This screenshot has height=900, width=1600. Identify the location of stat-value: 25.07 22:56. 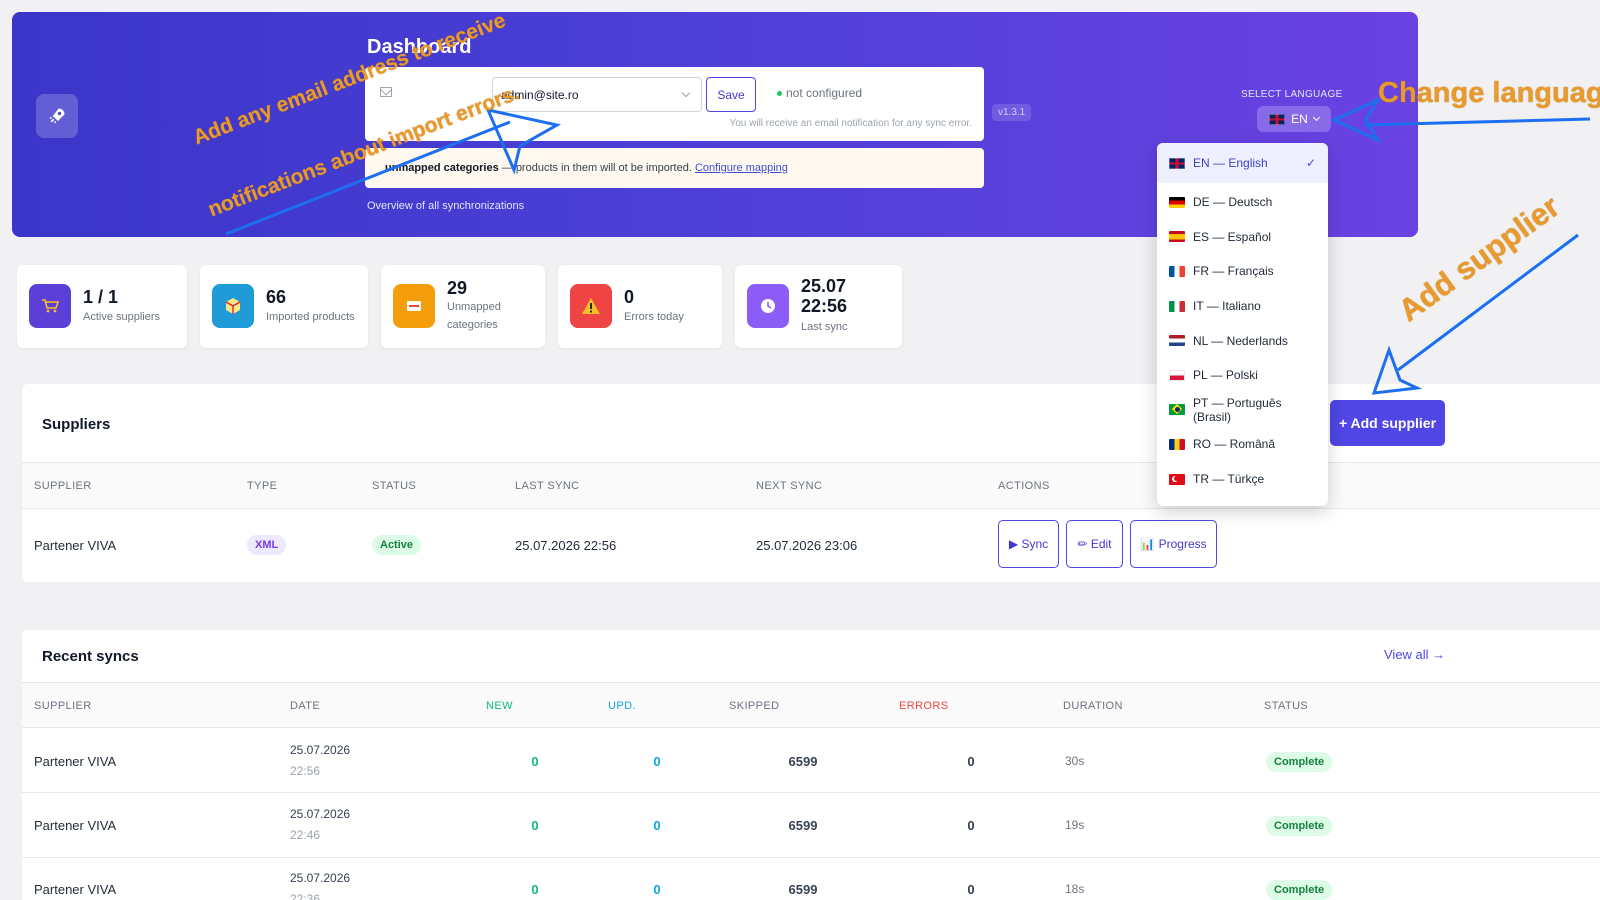
(824, 296).